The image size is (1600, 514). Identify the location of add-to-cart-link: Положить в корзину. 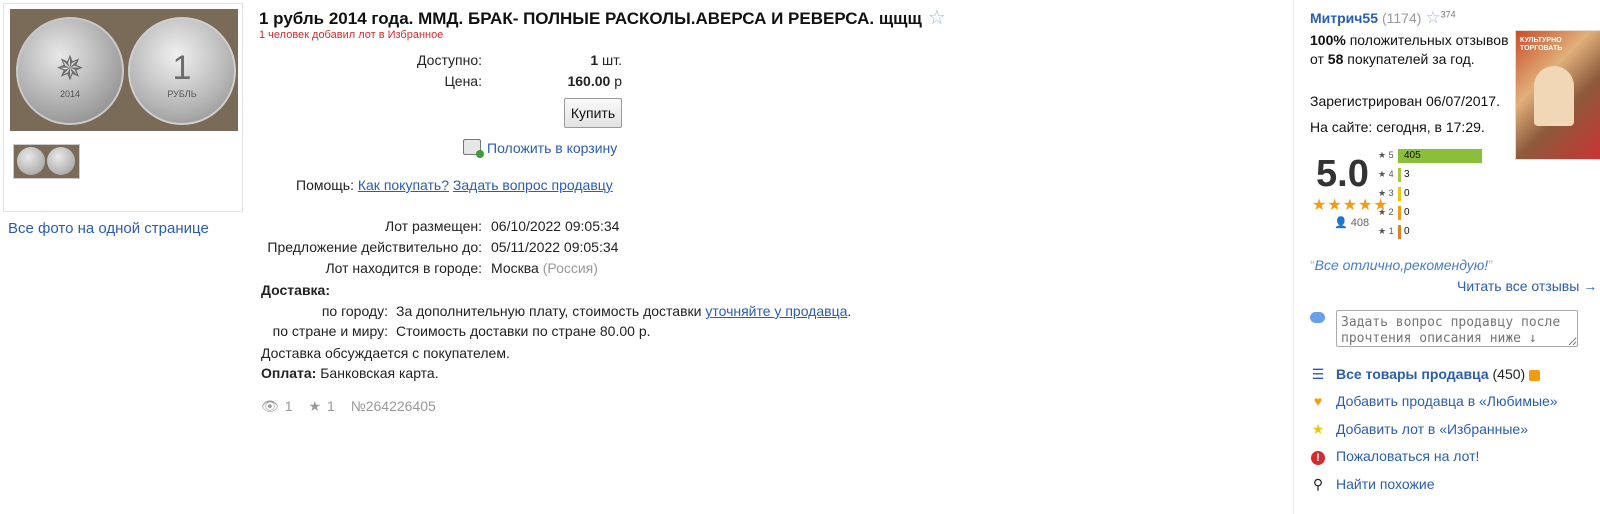
(540, 149).